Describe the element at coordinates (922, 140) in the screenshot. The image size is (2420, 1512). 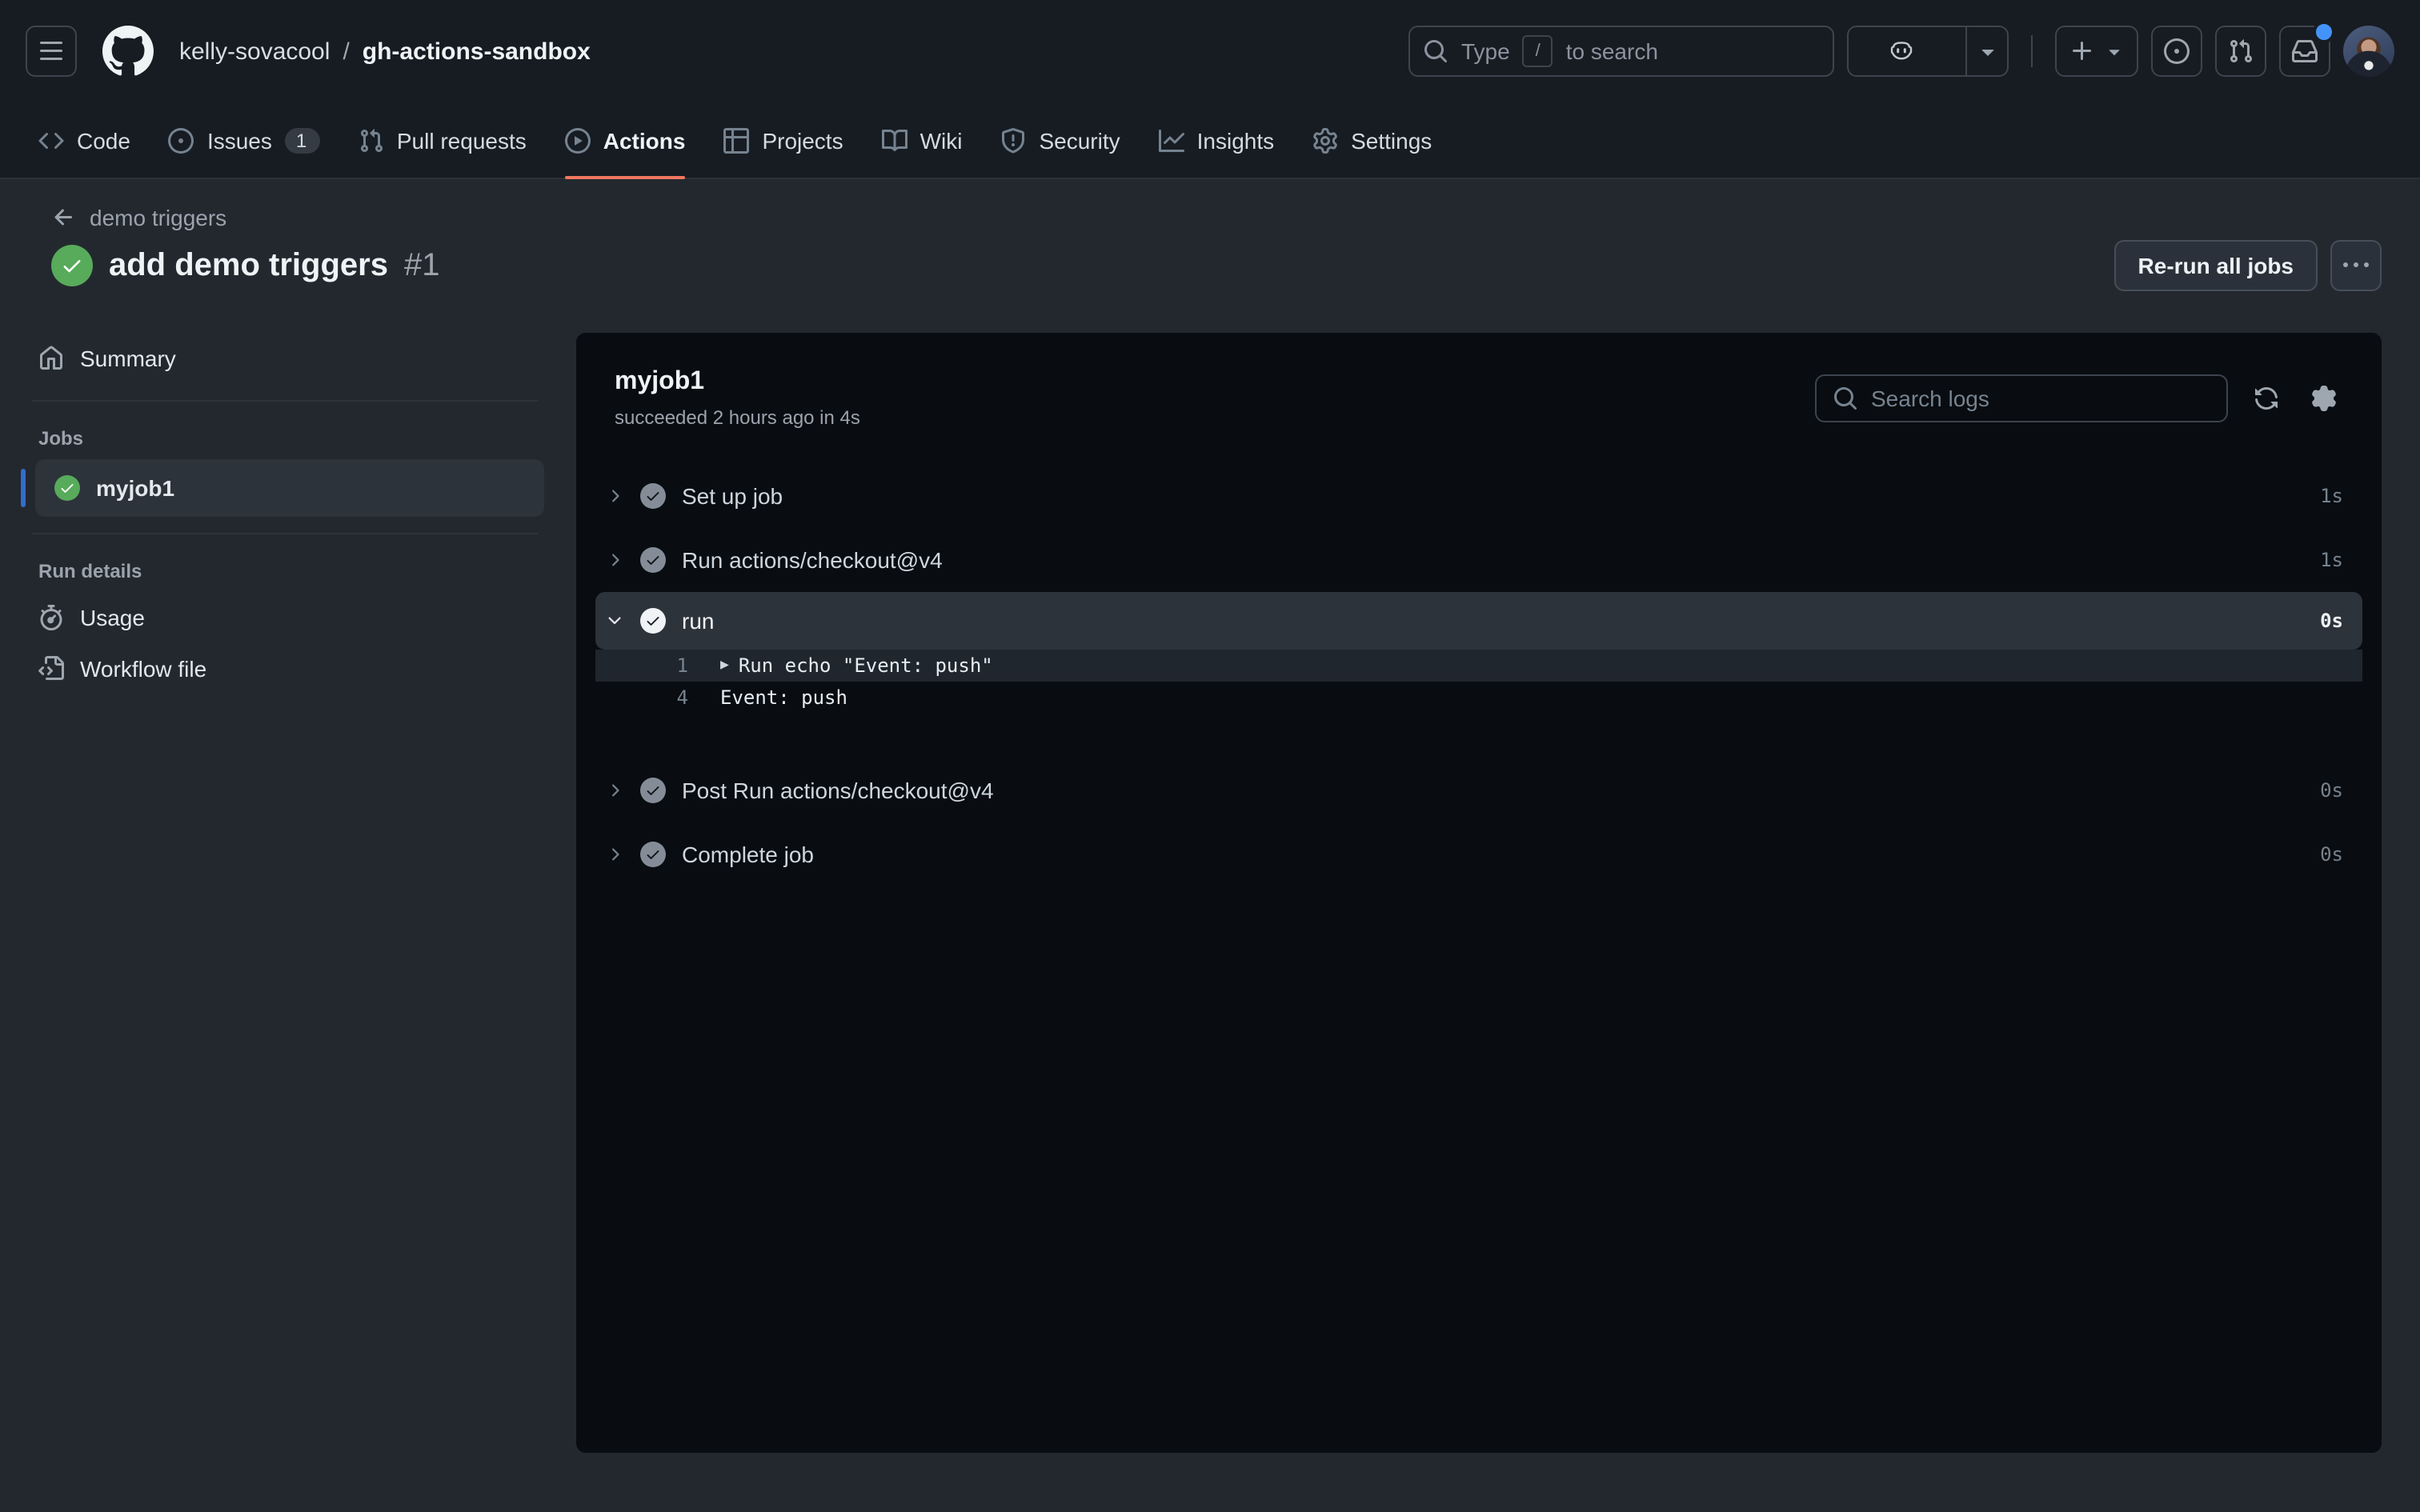
I see `tab-wiki: Wiki` at that location.